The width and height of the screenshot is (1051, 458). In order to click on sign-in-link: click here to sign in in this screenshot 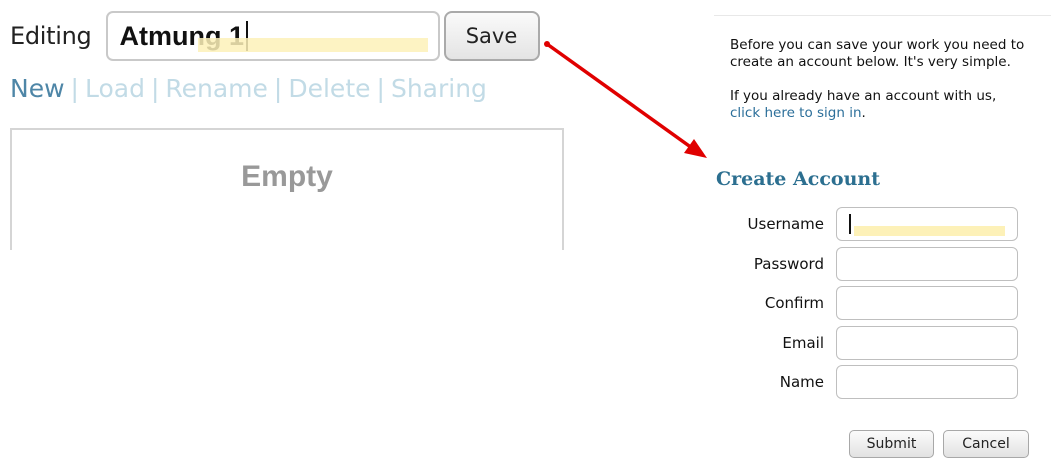, I will do `click(796, 113)`.